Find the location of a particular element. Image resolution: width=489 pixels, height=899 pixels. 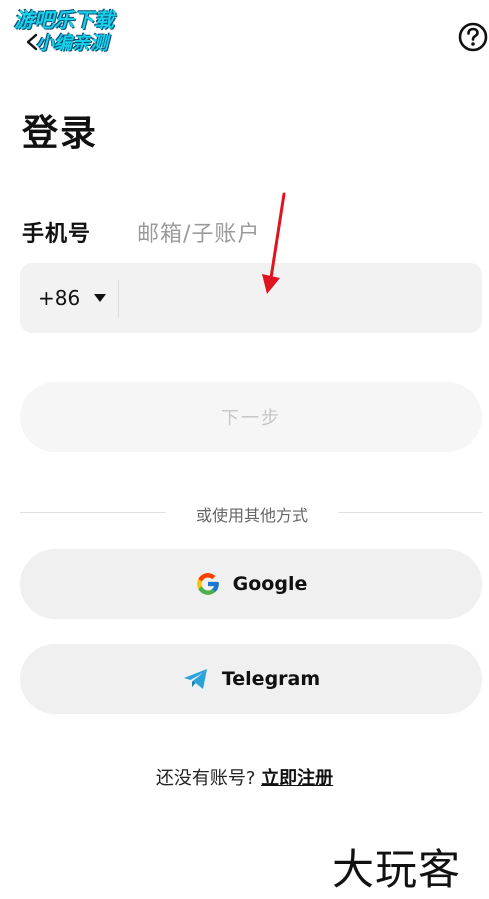

next-step-button: 下一步 is located at coordinates (251, 417).